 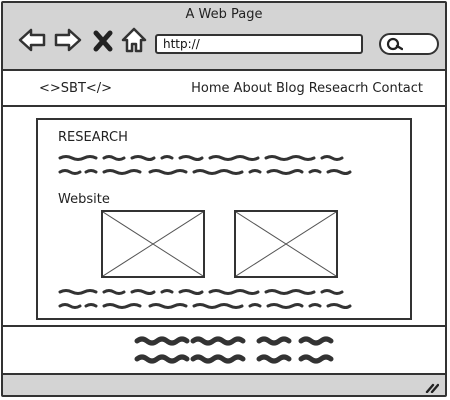 What do you see at coordinates (307, 88) in the screenshot?
I see `site-nav: Home About Blog Reseacrh Contact` at bounding box center [307, 88].